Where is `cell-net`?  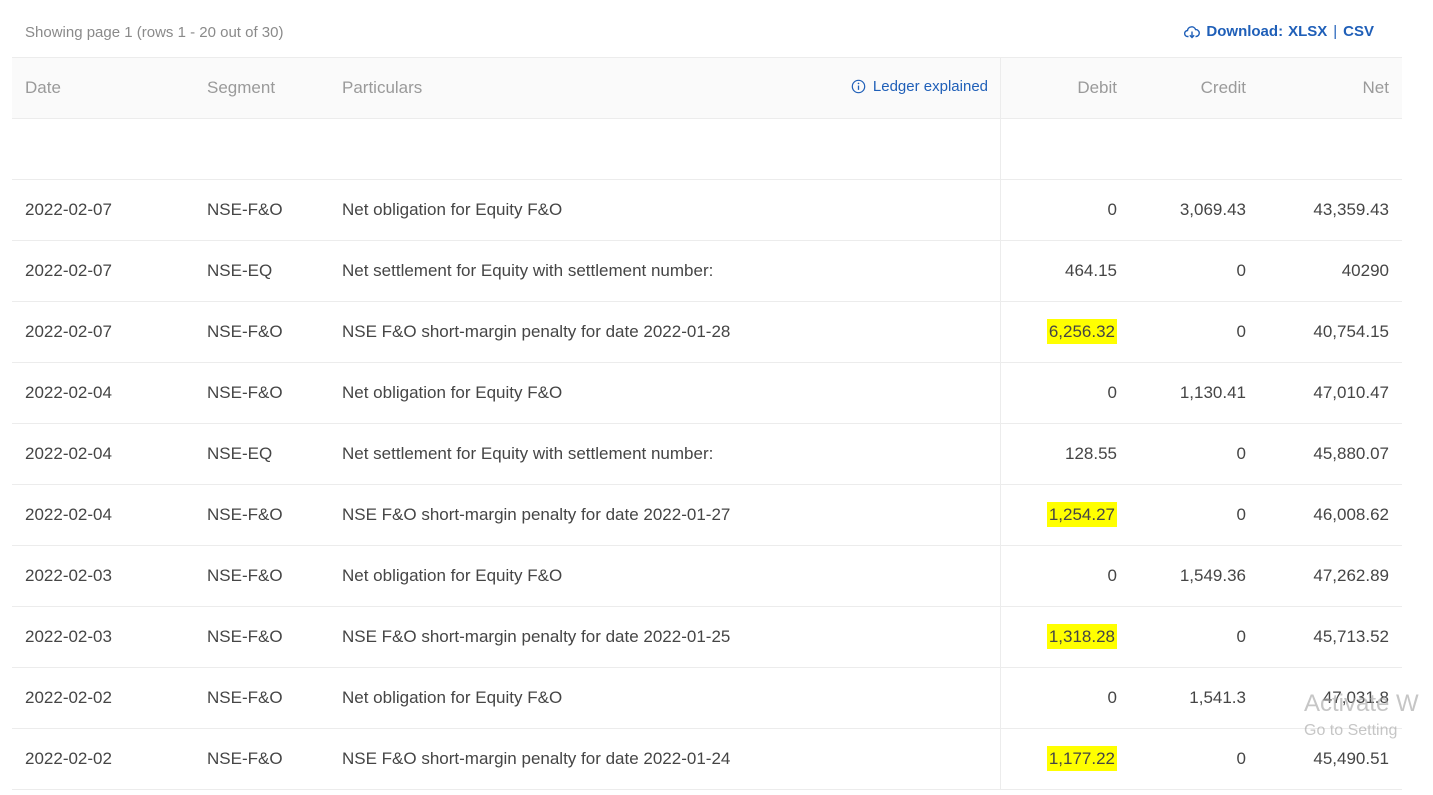 cell-net is located at coordinates (1324, 149).